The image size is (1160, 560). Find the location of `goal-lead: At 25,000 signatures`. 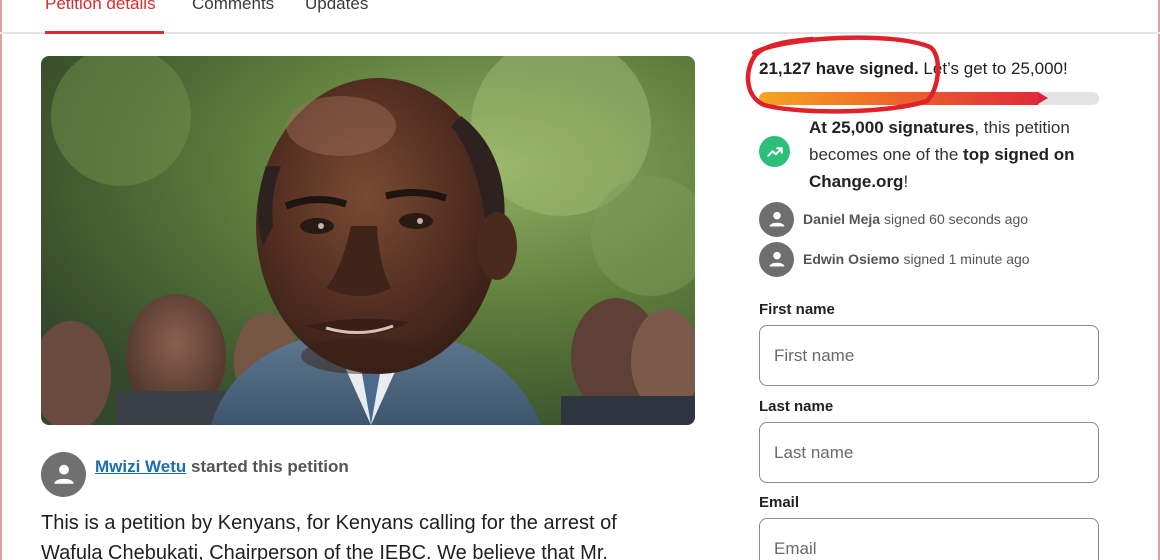

goal-lead: At 25,000 signatures is located at coordinates (892, 127).